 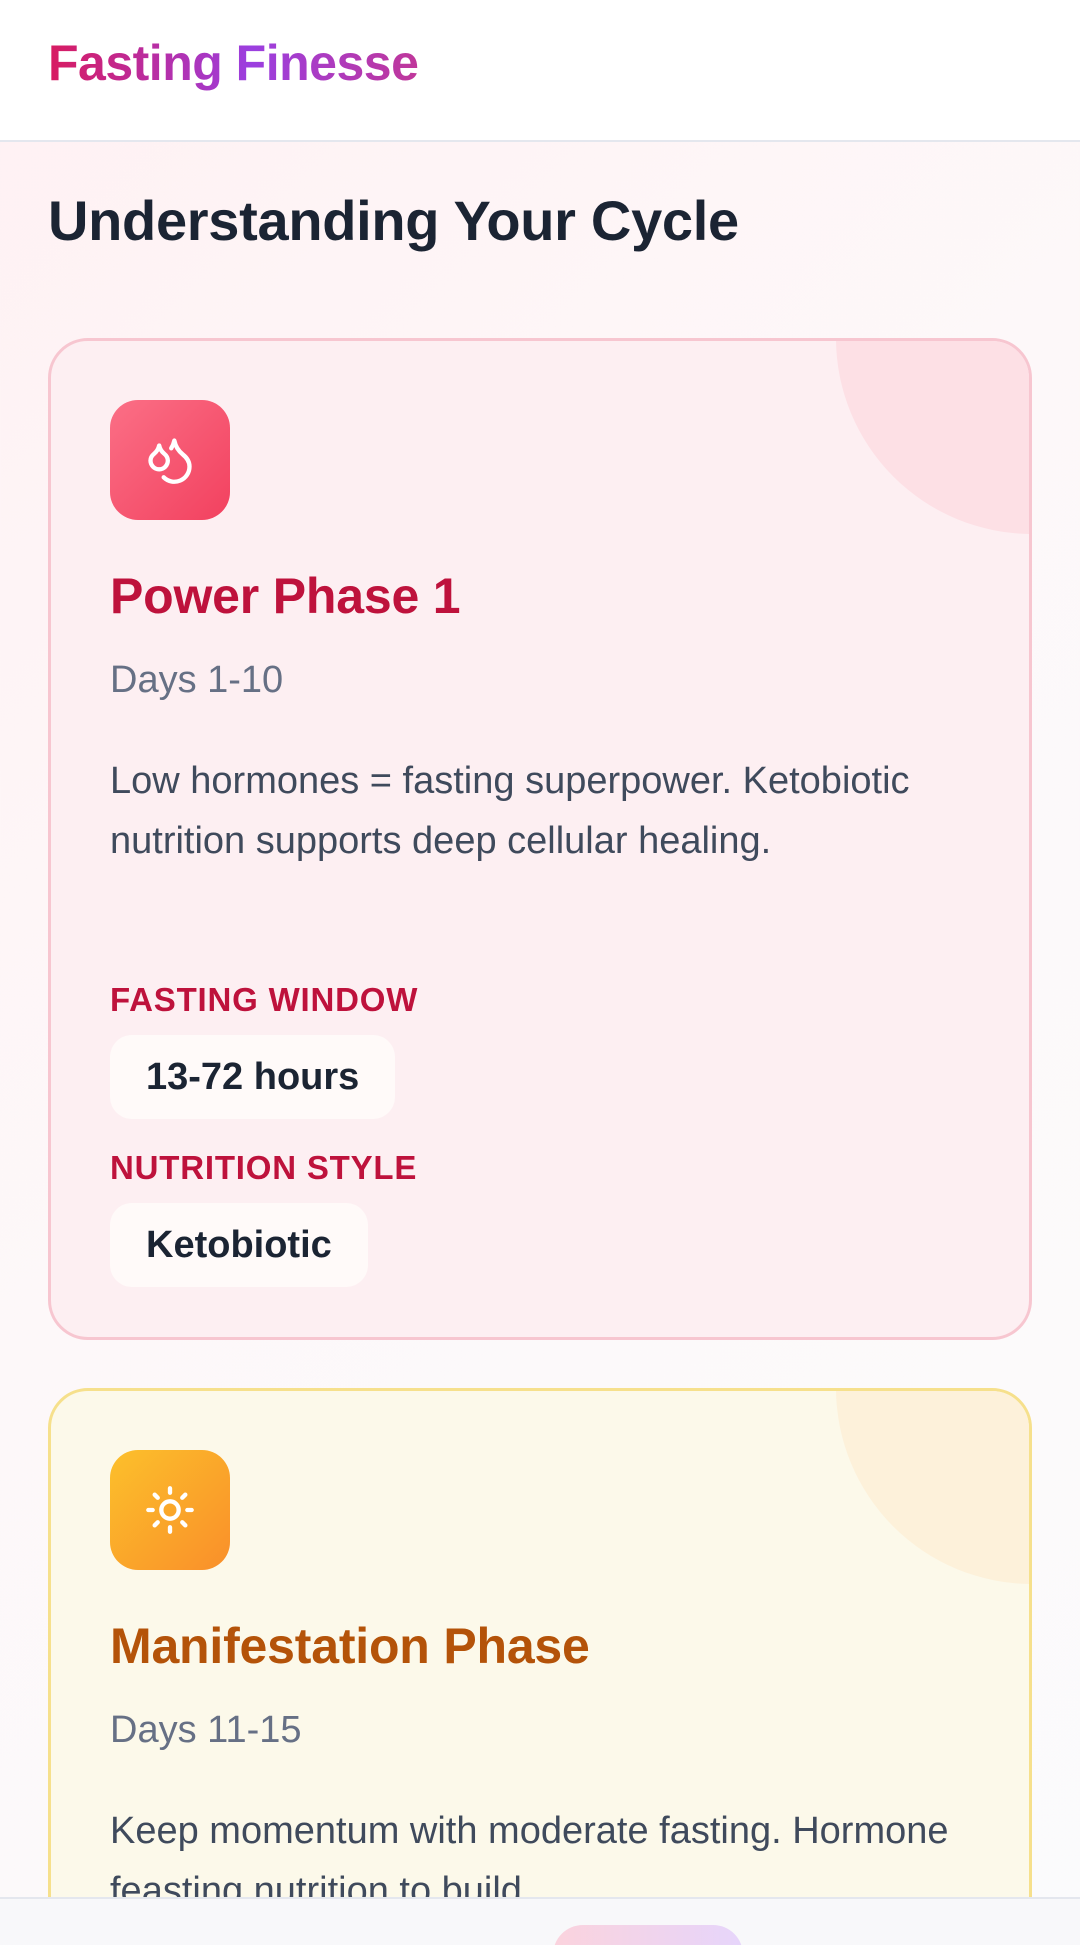 I want to click on nutrition-style-label: NUTRITION STYLE, so click(x=264, y=1167).